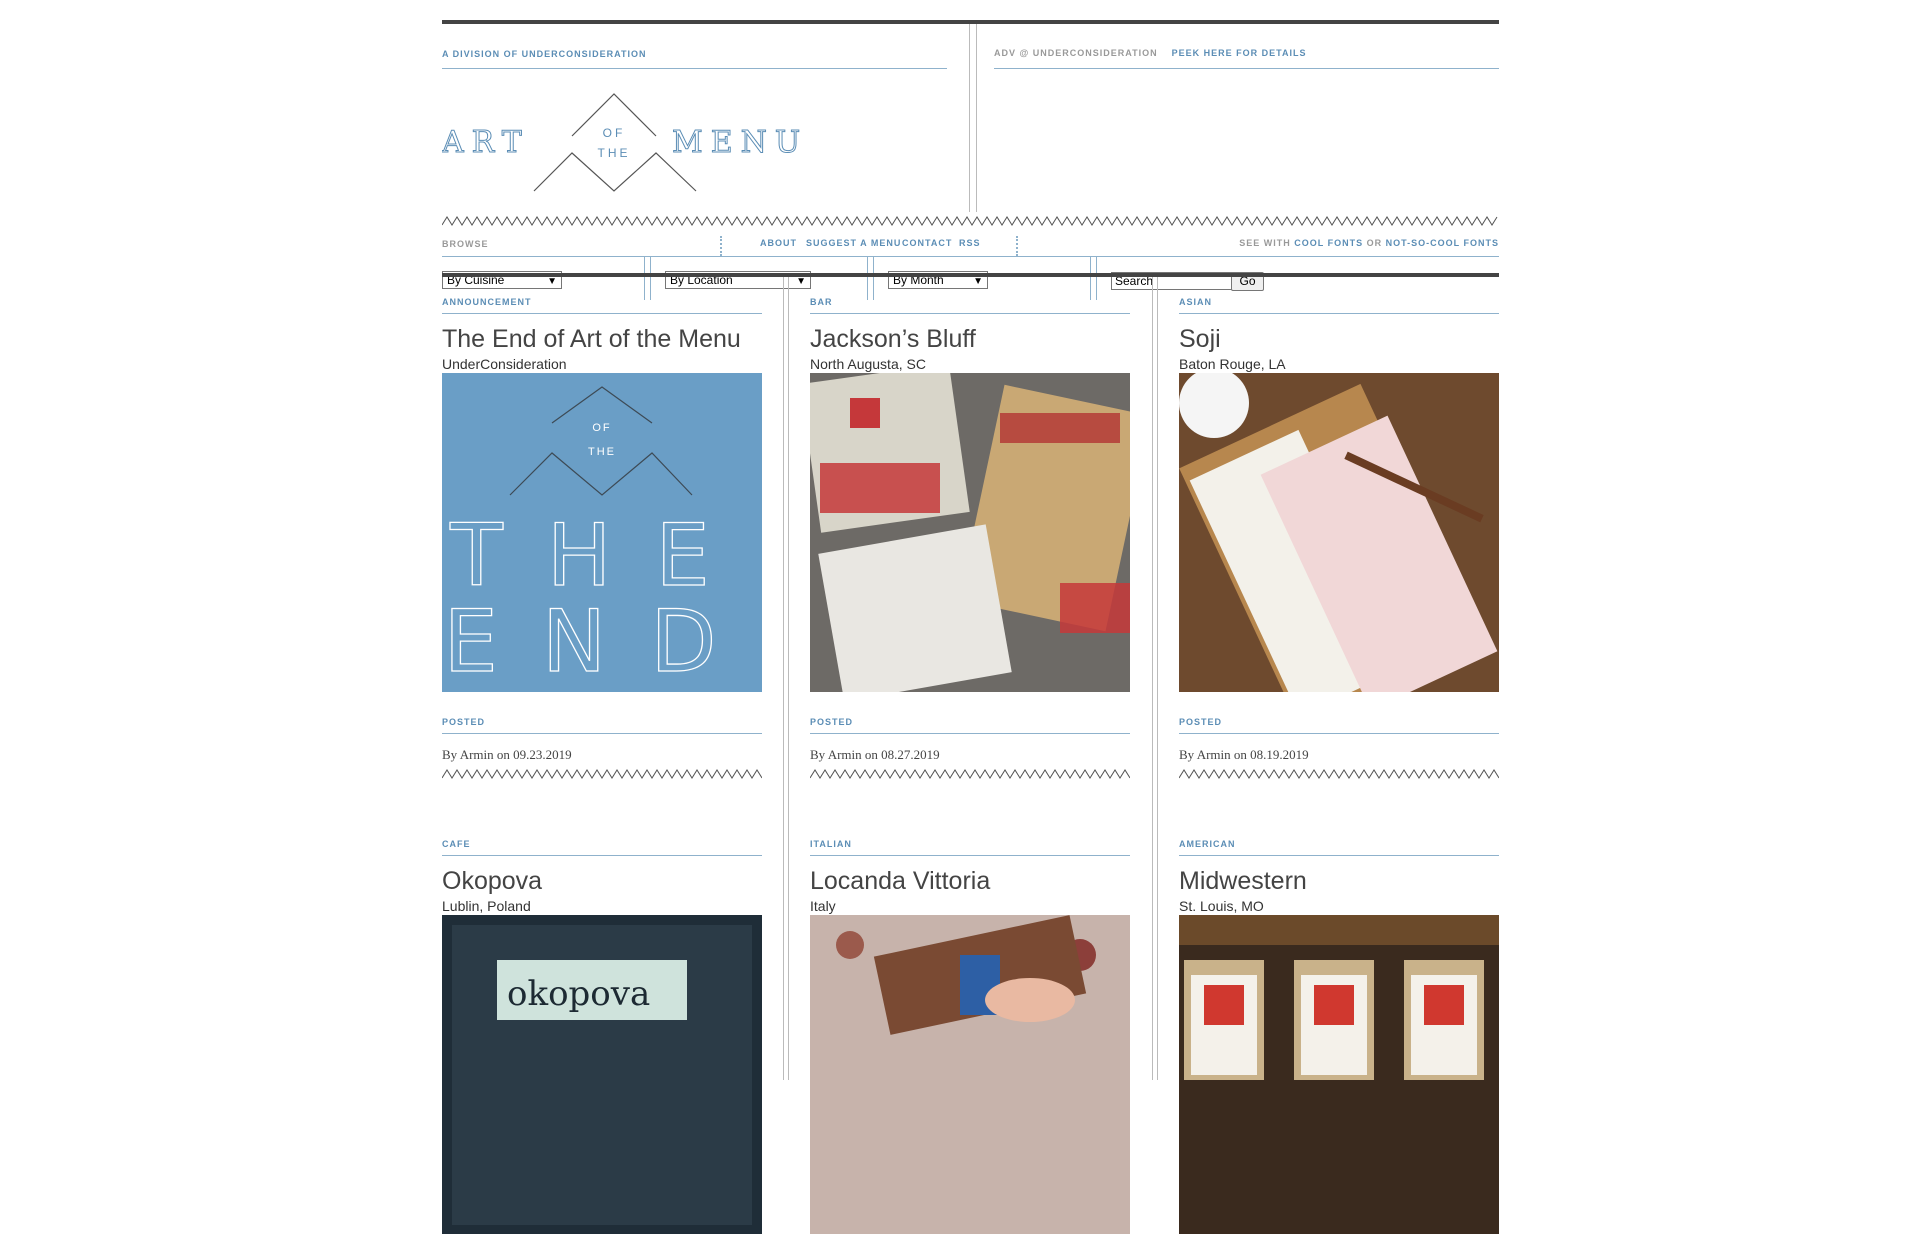 This screenshot has height=1234, width=1920. I want to click on site-logo: ART OF THE MENU, so click(694, 154).